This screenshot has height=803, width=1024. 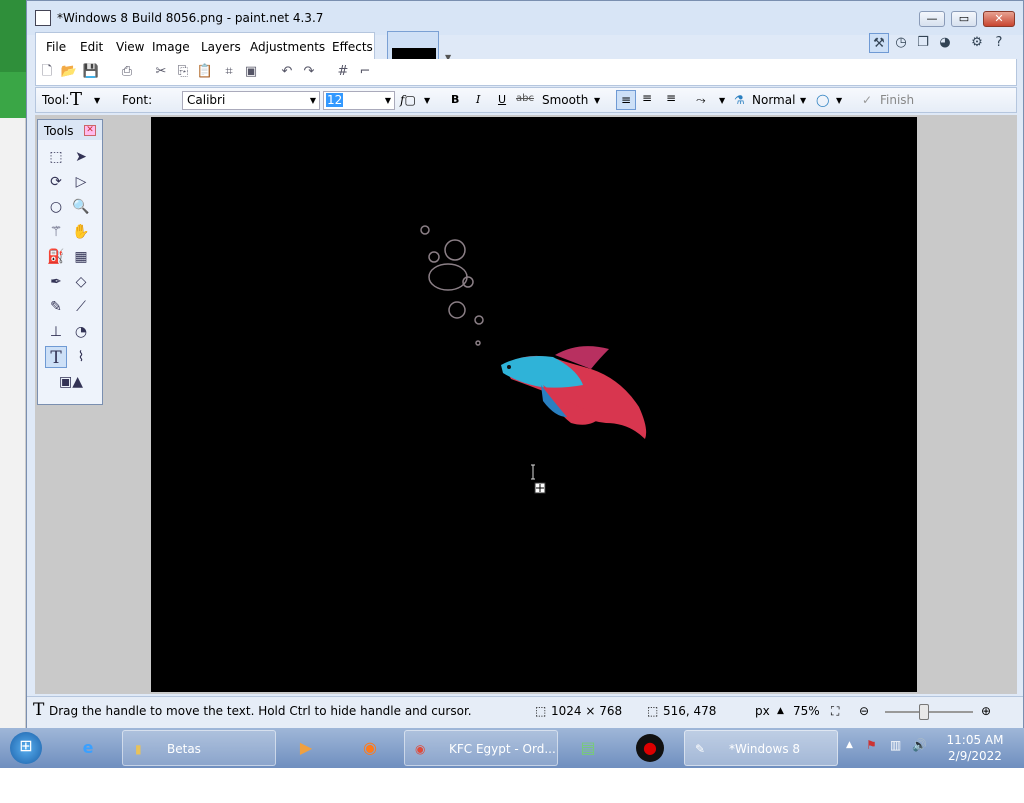 I want to click on strikethrough-button: abc, so click(x=525, y=98).